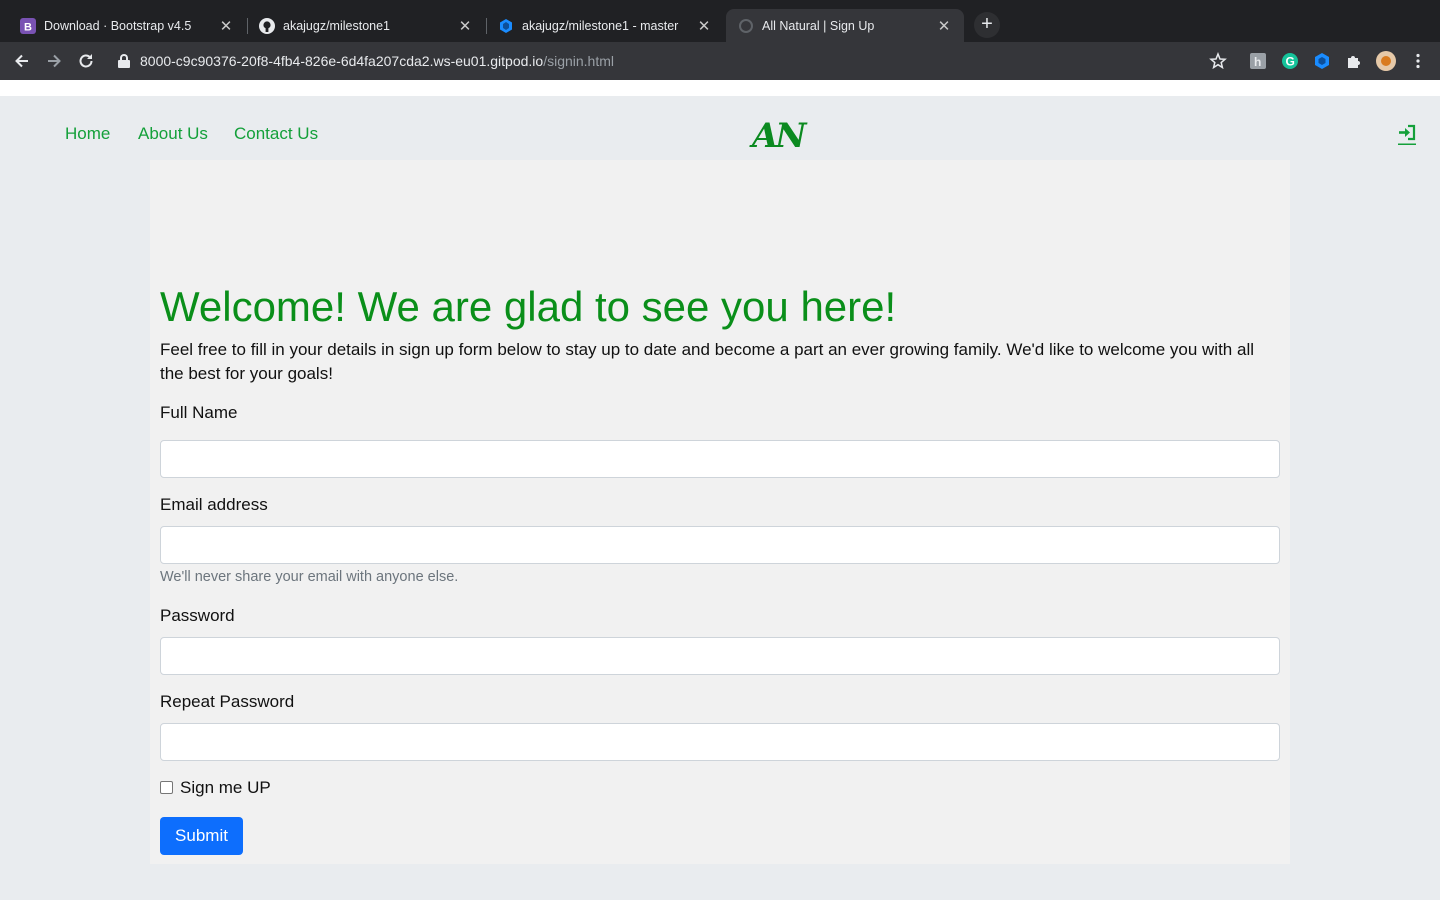  What do you see at coordinates (166, 787) in the screenshot?
I see `signup-checkbox` at bounding box center [166, 787].